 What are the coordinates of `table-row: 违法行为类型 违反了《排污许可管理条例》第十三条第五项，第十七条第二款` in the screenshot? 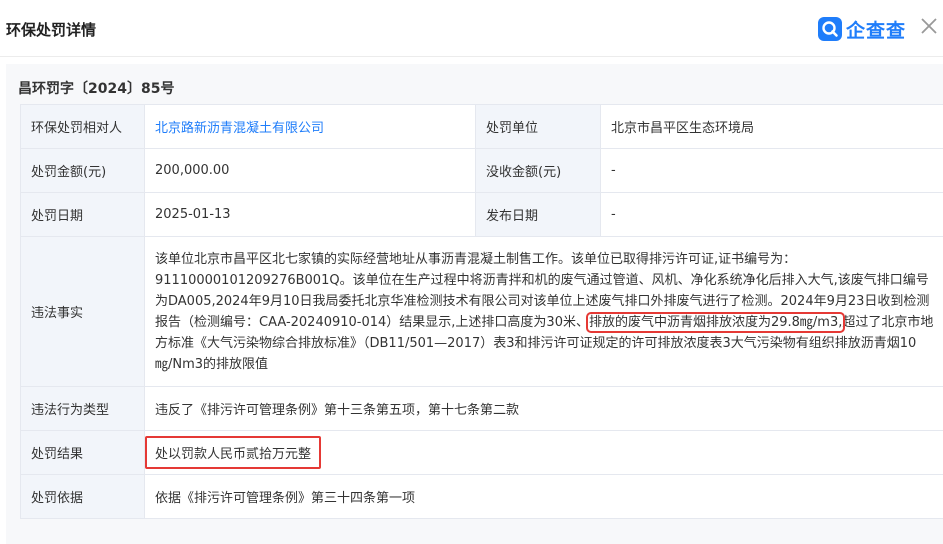 It's located at (482, 409).